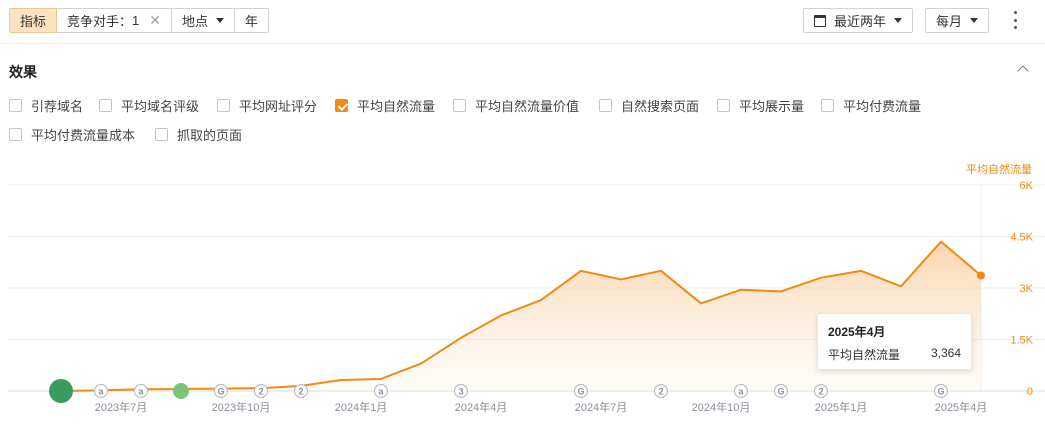 The width and height of the screenshot is (1045, 424). What do you see at coordinates (181, 391) in the screenshot?
I see `event-marker-small` at bounding box center [181, 391].